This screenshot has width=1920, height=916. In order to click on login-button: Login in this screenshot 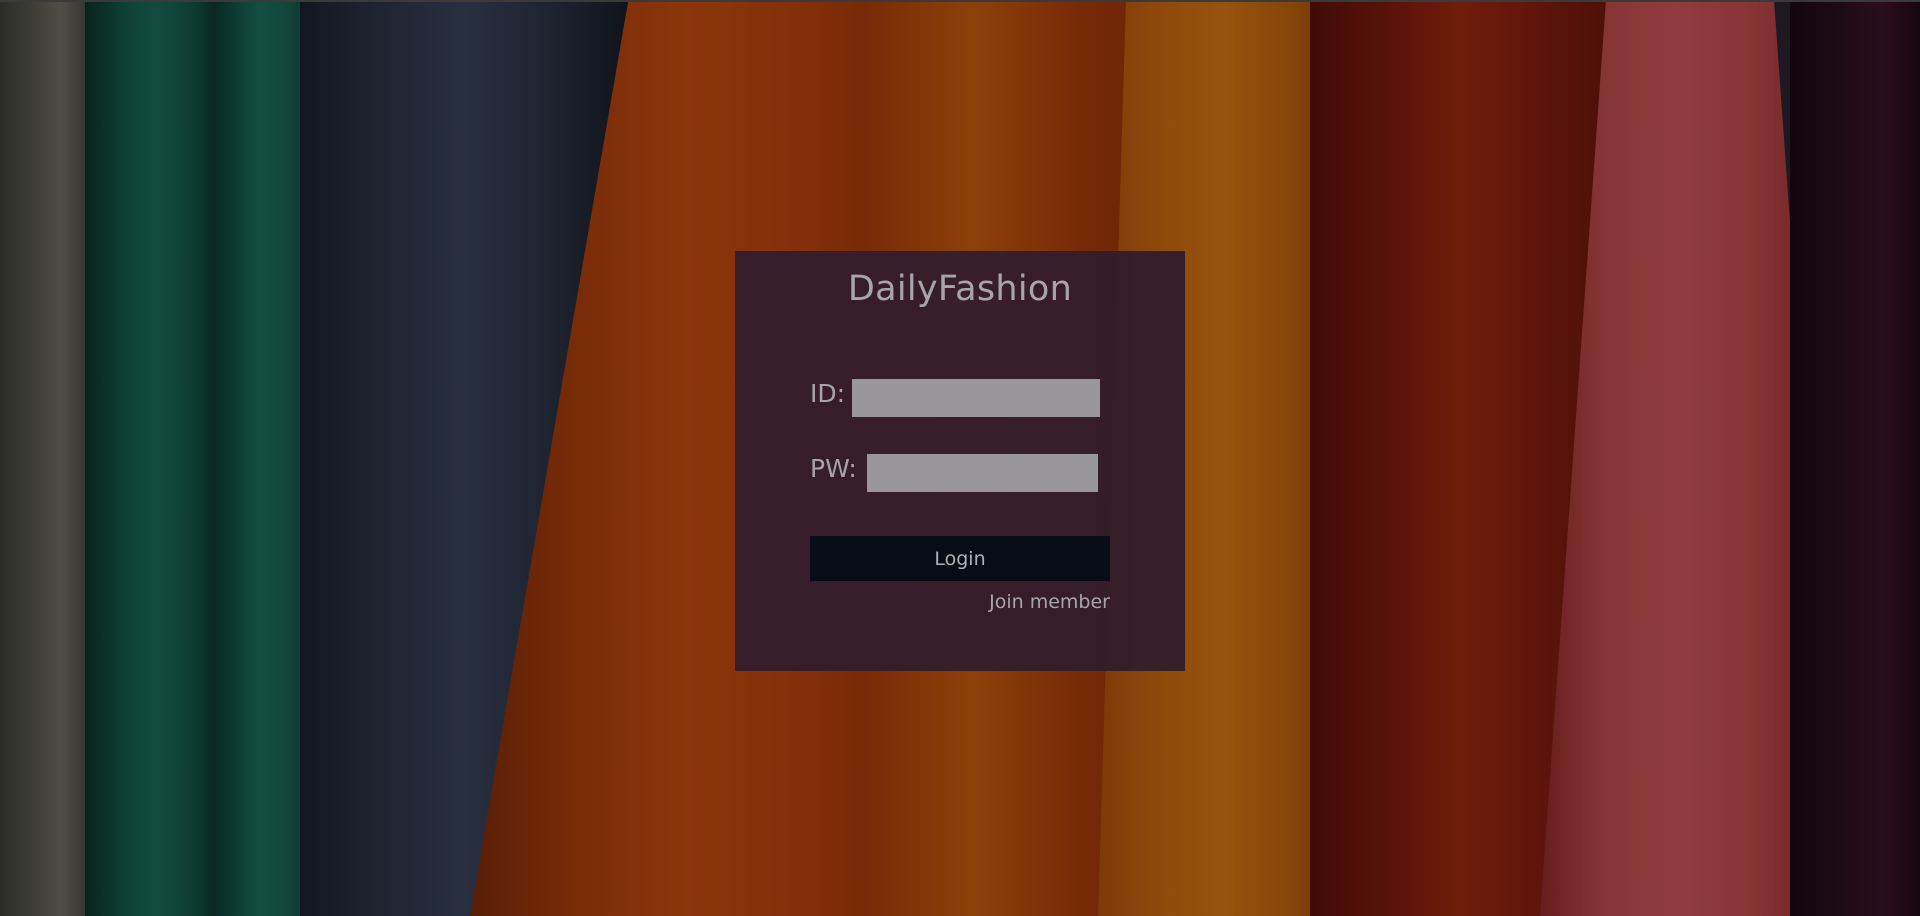, I will do `click(960, 558)`.